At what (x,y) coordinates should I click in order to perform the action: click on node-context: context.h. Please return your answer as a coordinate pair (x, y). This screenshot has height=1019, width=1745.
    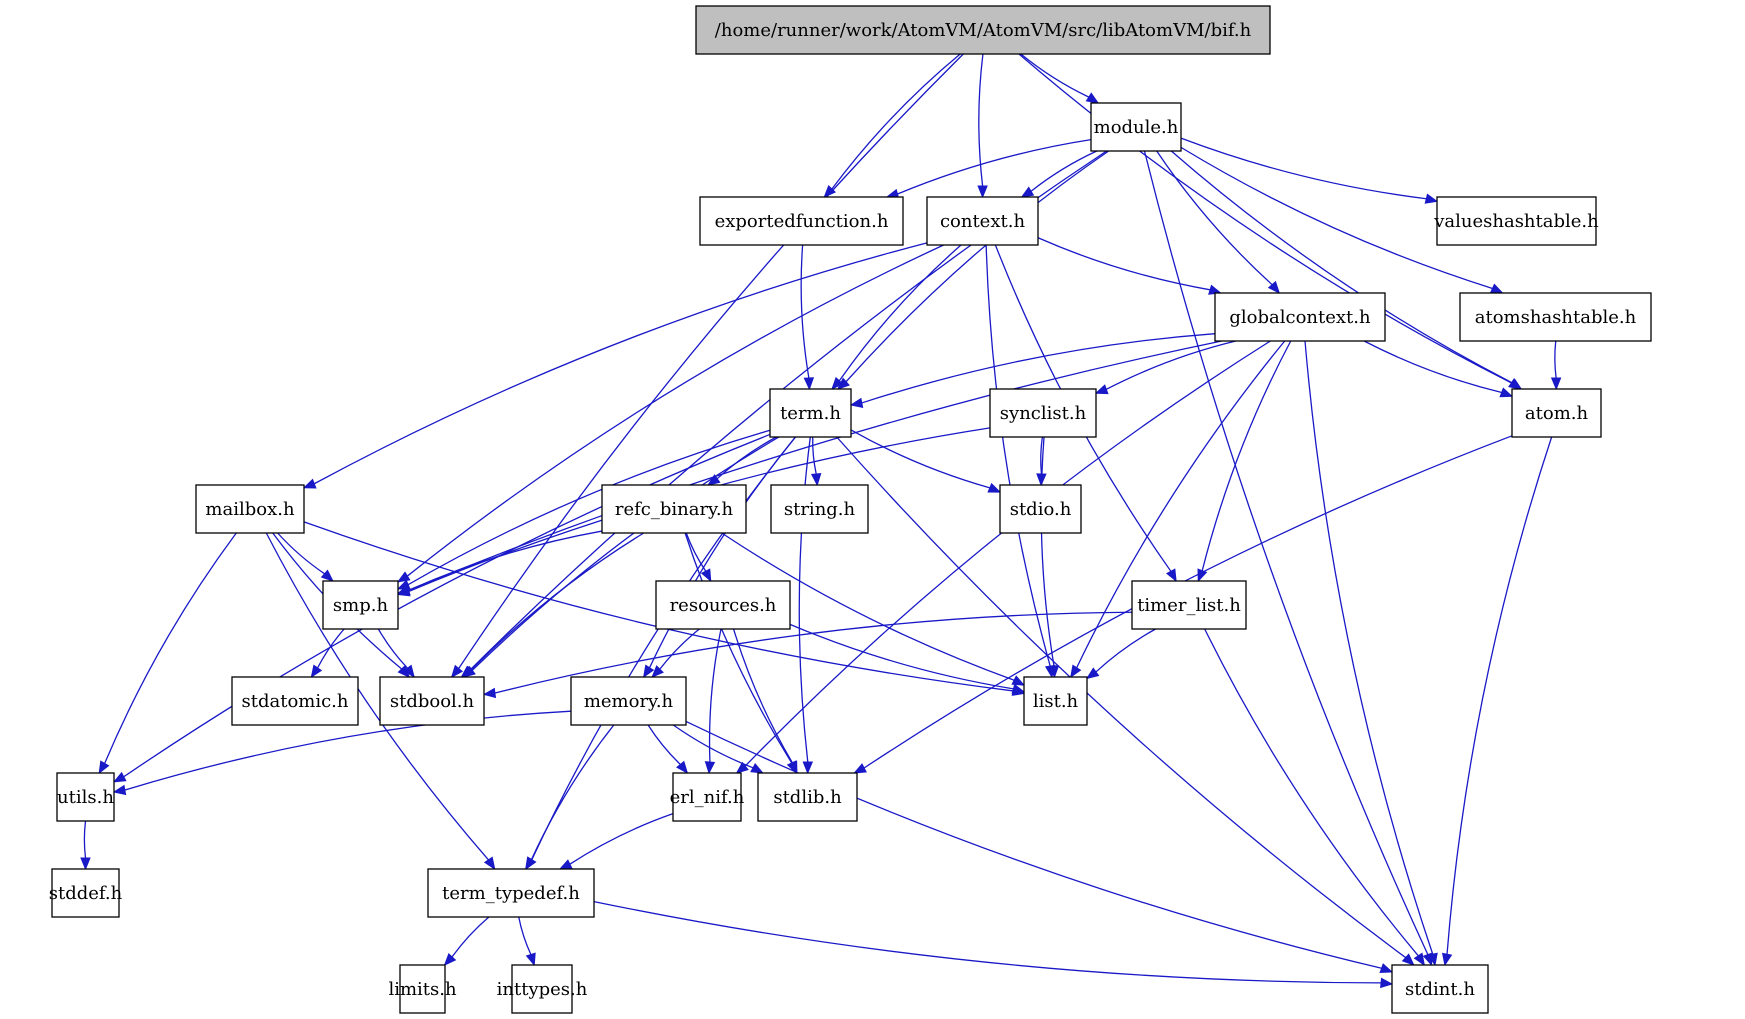
    Looking at the image, I should click on (982, 221).